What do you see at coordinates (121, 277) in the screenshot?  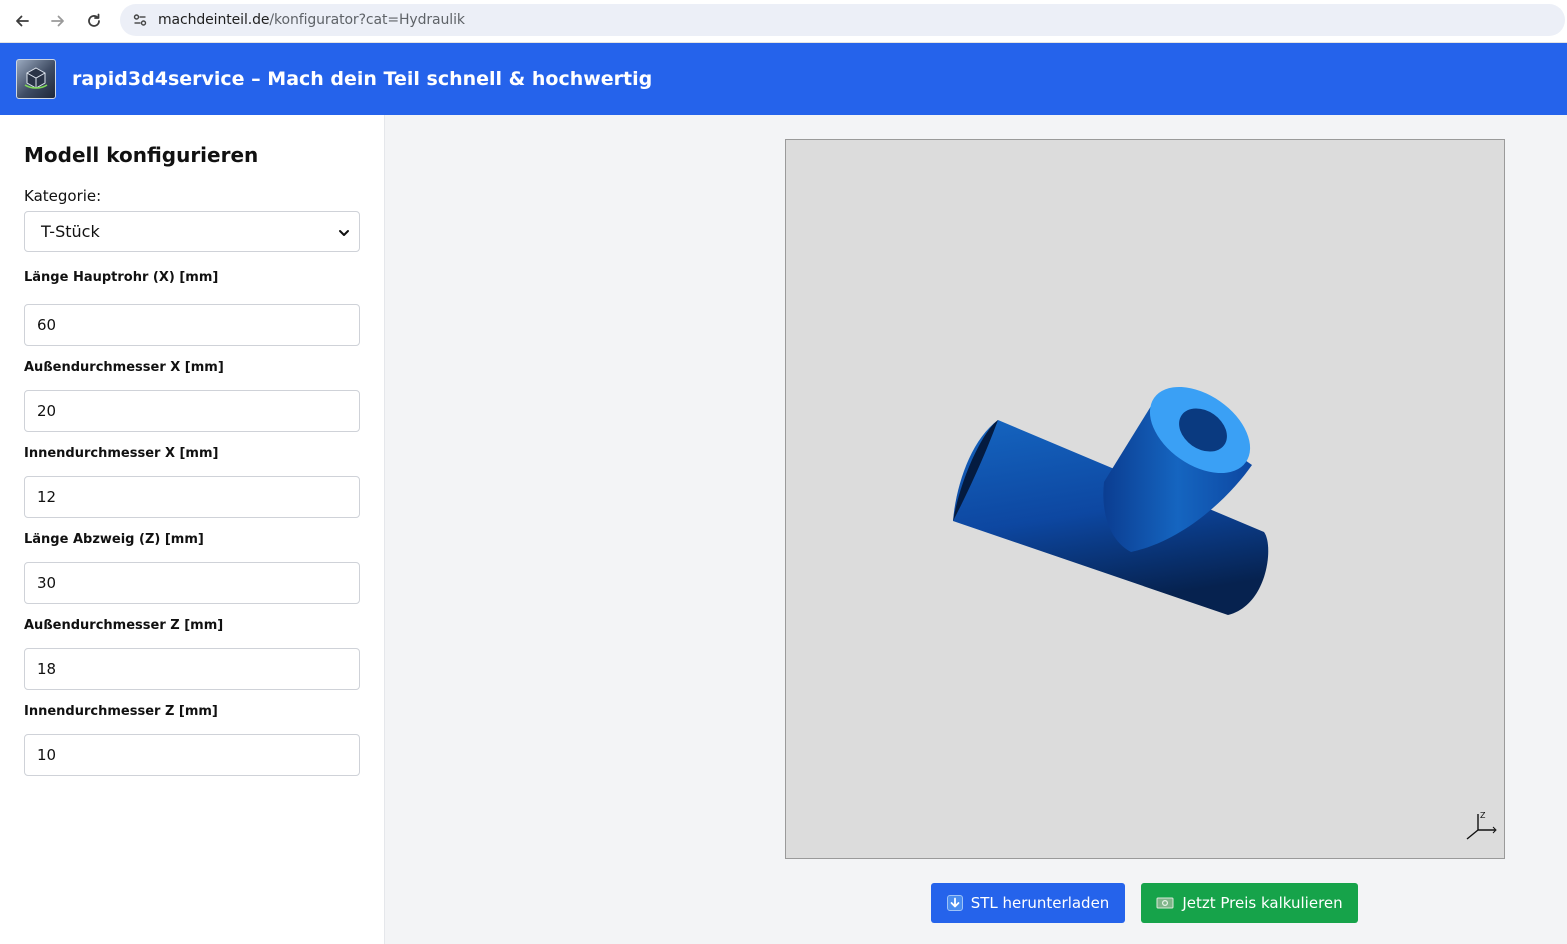 I see `field-label-laenge-hauptrohr: Länge Hauptrohr (X) [mm]` at bounding box center [121, 277].